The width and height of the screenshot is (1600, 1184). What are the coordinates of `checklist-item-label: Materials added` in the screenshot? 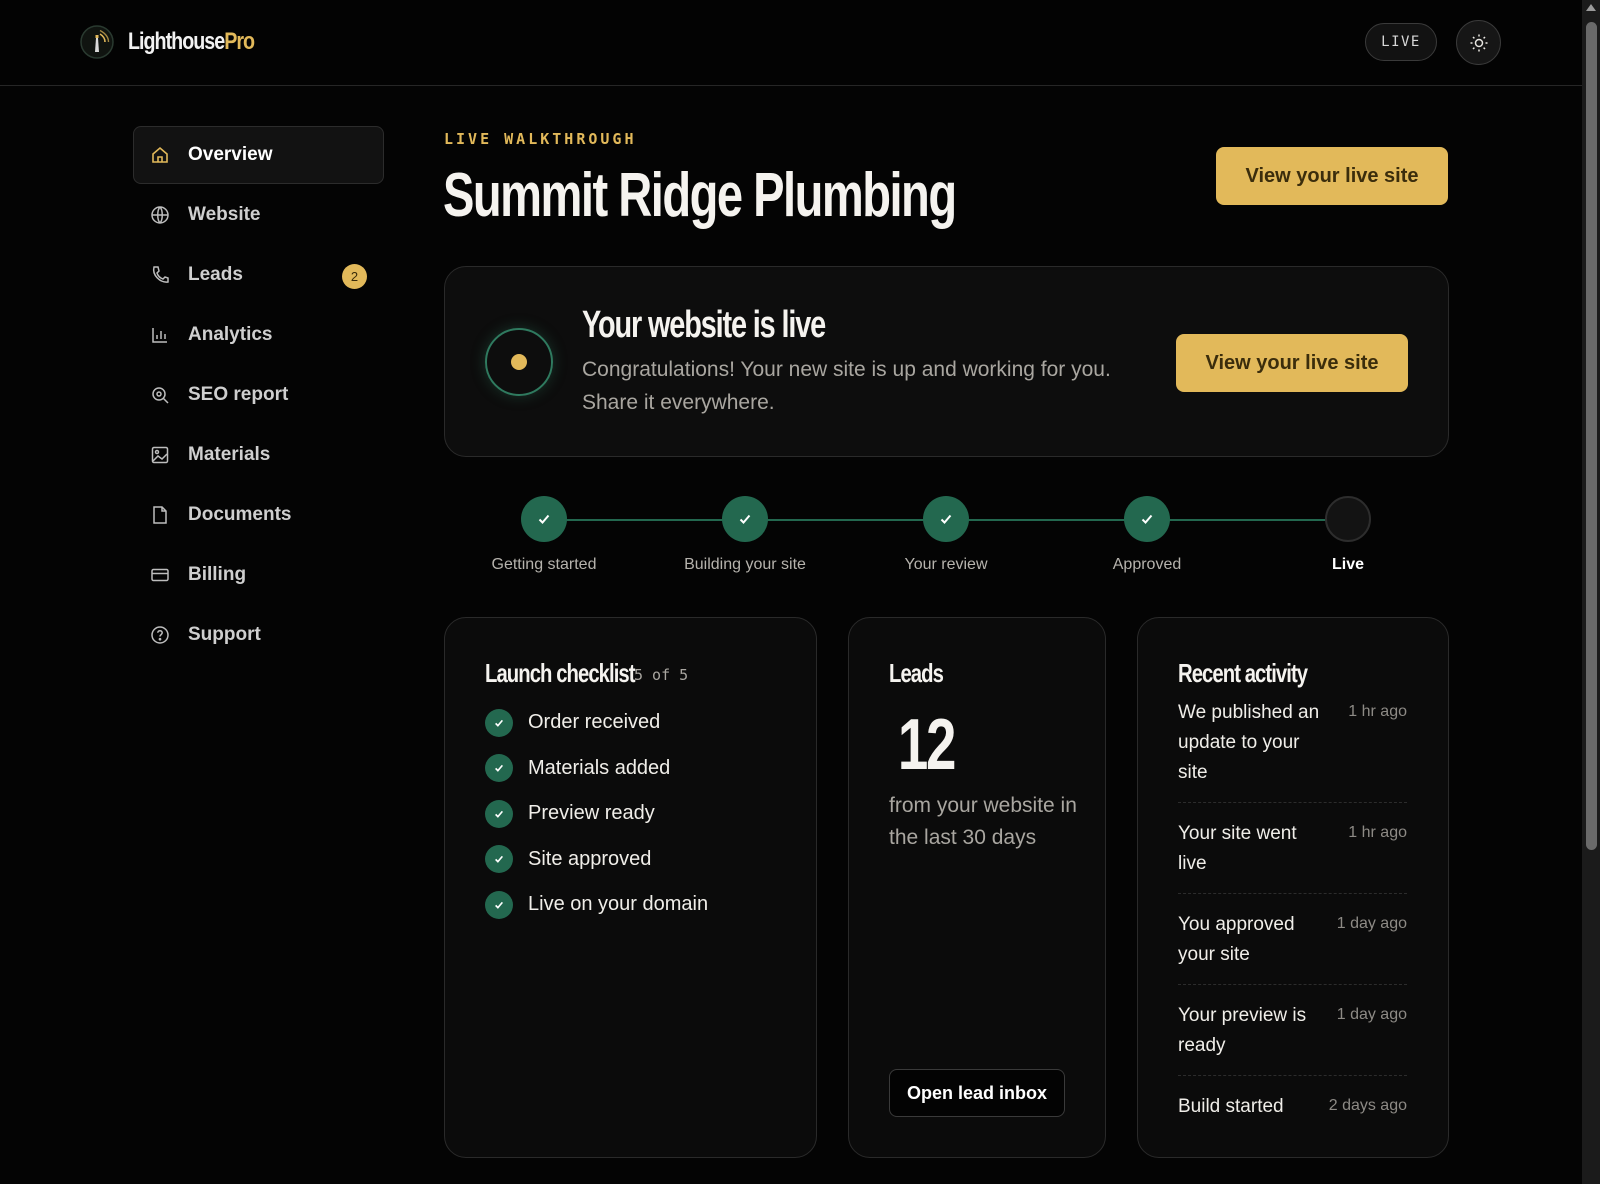 It's located at (599, 767).